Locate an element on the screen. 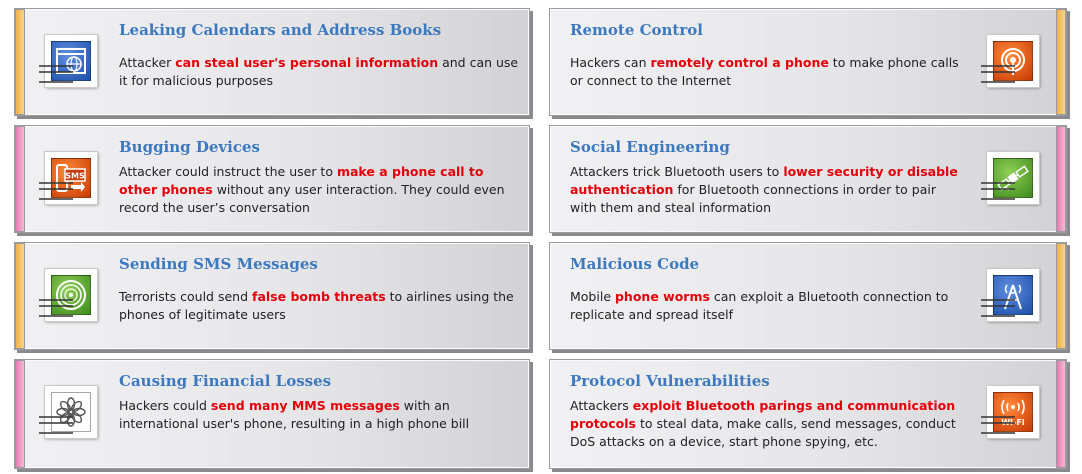  stamp-flower is located at coordinates (70, 413).